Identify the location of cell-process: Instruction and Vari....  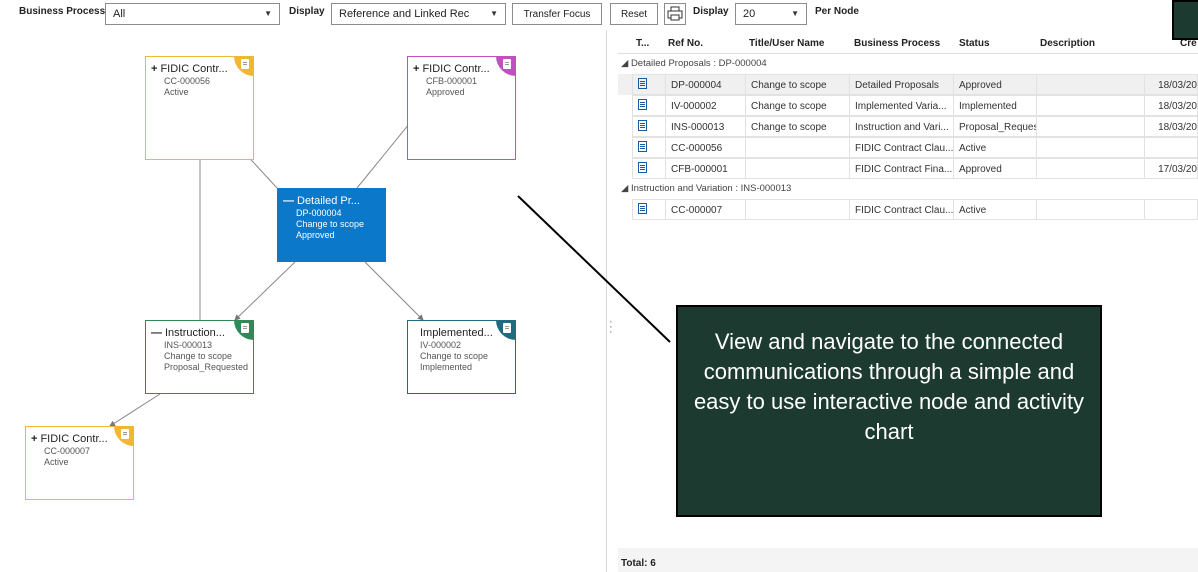
(902, 126).